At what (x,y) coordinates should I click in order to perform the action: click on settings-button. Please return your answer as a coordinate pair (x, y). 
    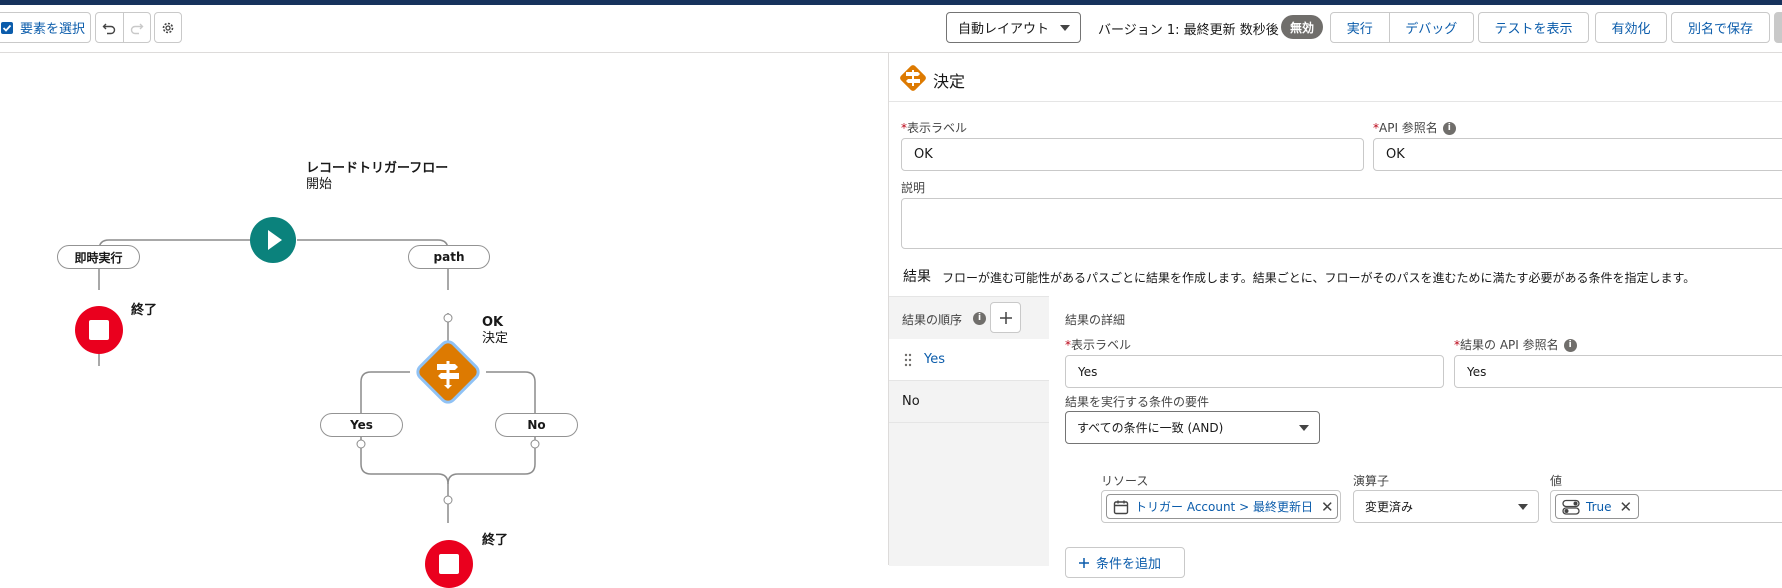
    Looking at the image, I should click on (168, 27).